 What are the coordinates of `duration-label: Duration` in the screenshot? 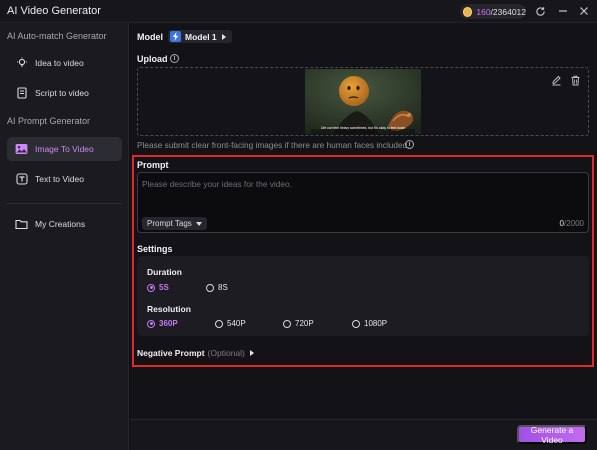 It's located at (164, 272).